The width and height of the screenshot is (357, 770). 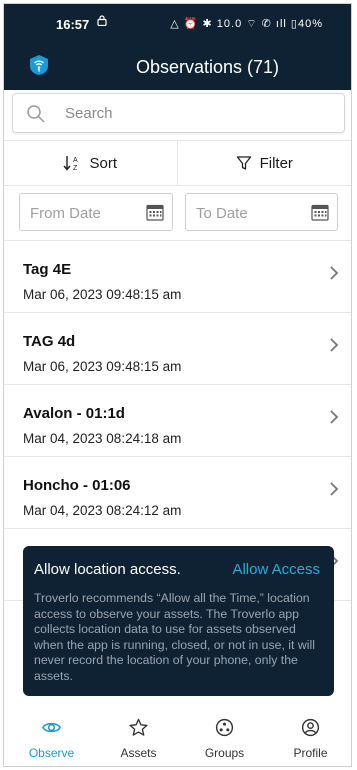 I want to click on nav-label: Assets, so click(x=138, y=753).